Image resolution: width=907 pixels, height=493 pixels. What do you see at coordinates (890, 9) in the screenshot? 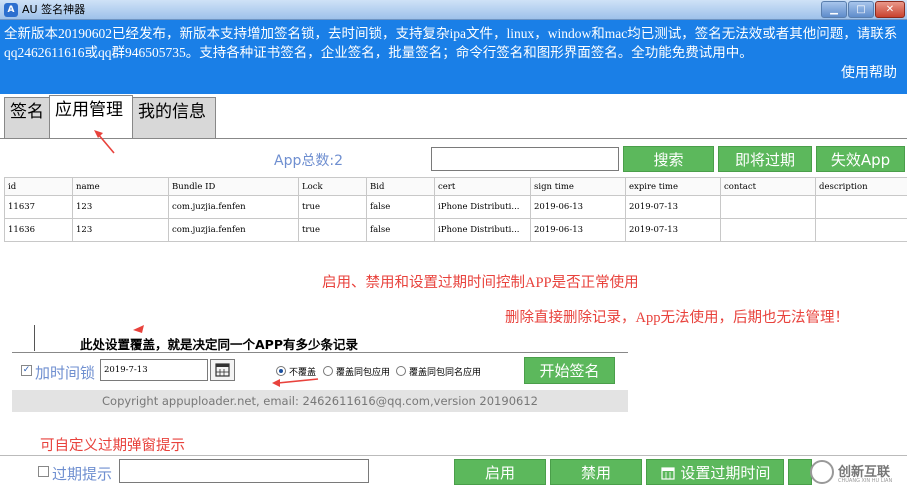
I see `close-button: ✕` at bounding box center [890, 9].